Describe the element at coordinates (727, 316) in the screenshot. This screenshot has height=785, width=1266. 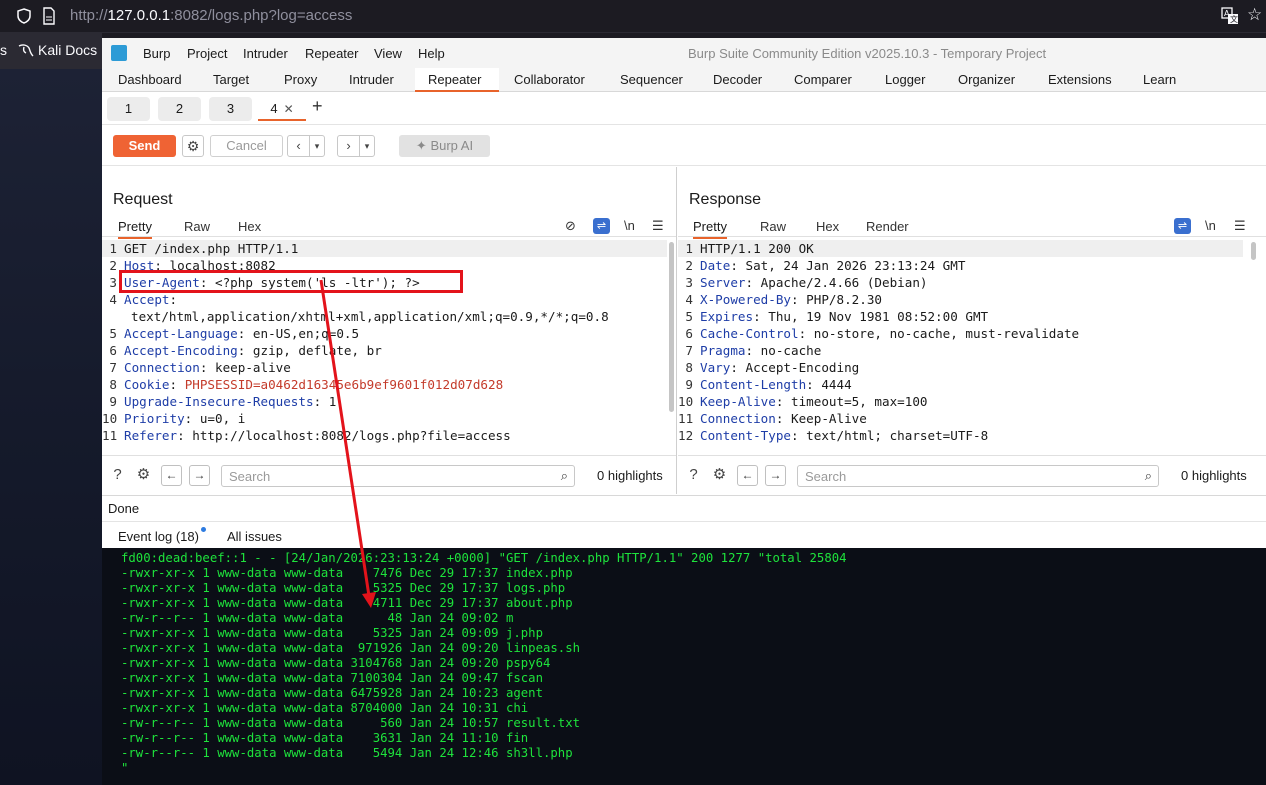
I see `header-name: Expires` at that location.